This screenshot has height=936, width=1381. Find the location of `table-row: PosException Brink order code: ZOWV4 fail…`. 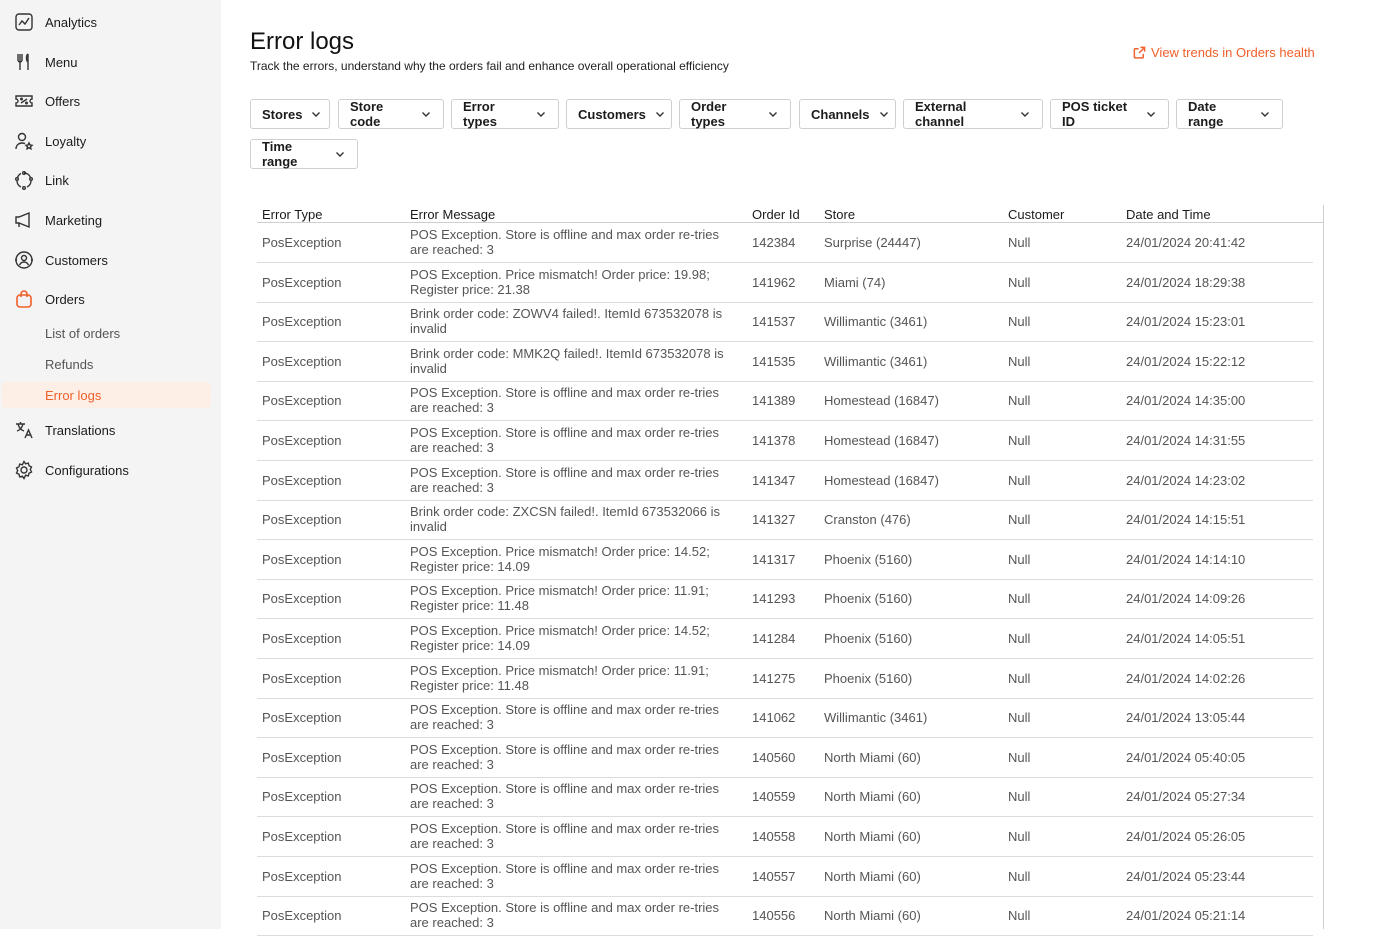

table-row: PosException Brink order code: ZOWV4 fail… is located at coordinates (785, 322).